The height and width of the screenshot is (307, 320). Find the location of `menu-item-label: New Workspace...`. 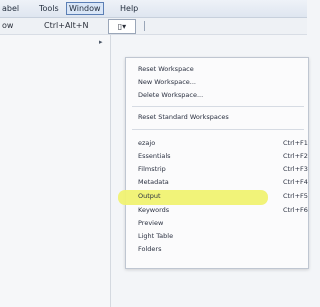

menu-item-label: New Workspace... is located at coordinates (167, 82).